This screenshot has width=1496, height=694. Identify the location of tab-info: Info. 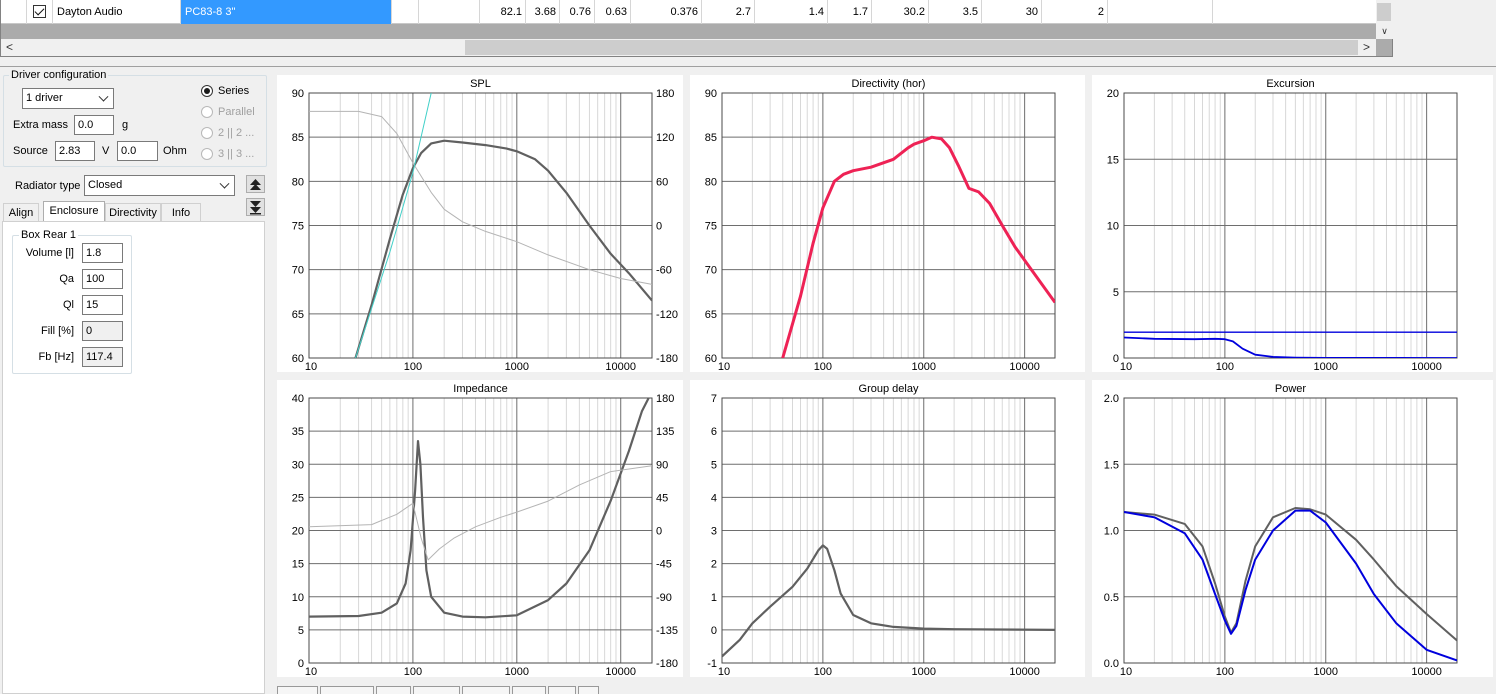
(181, 212).